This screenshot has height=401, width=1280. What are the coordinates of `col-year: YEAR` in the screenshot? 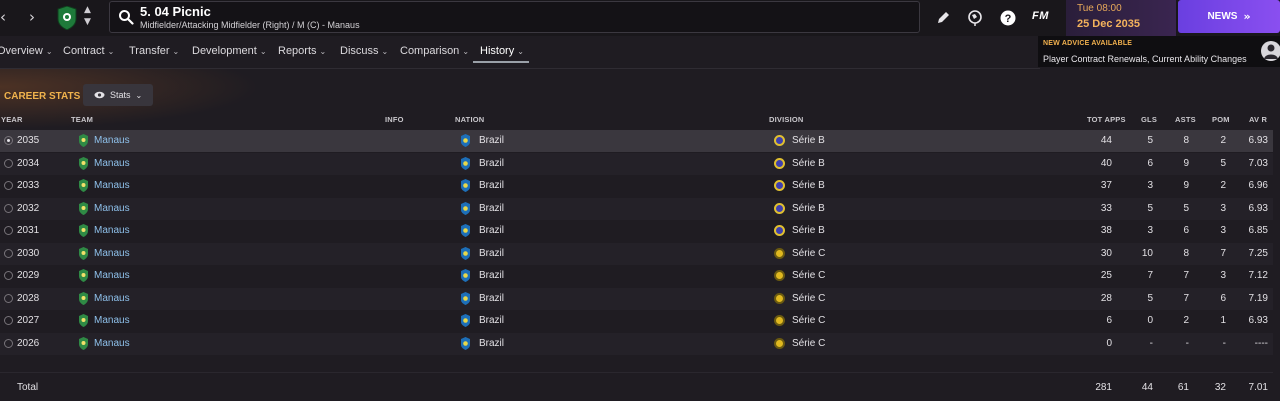 It's located at (12, 119).